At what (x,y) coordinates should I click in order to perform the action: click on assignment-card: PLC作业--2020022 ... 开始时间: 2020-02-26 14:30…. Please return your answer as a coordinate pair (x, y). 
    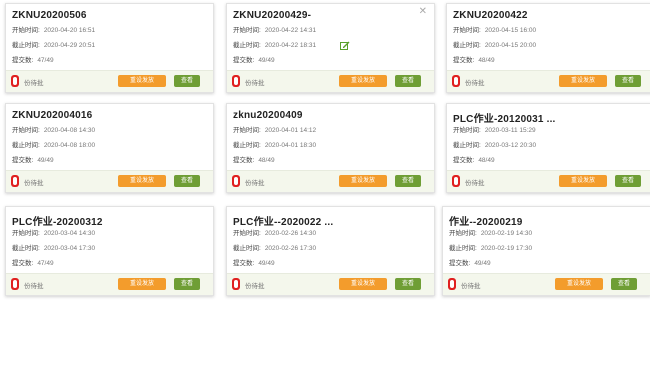
    Looking at the image, I should click on (330, 251).